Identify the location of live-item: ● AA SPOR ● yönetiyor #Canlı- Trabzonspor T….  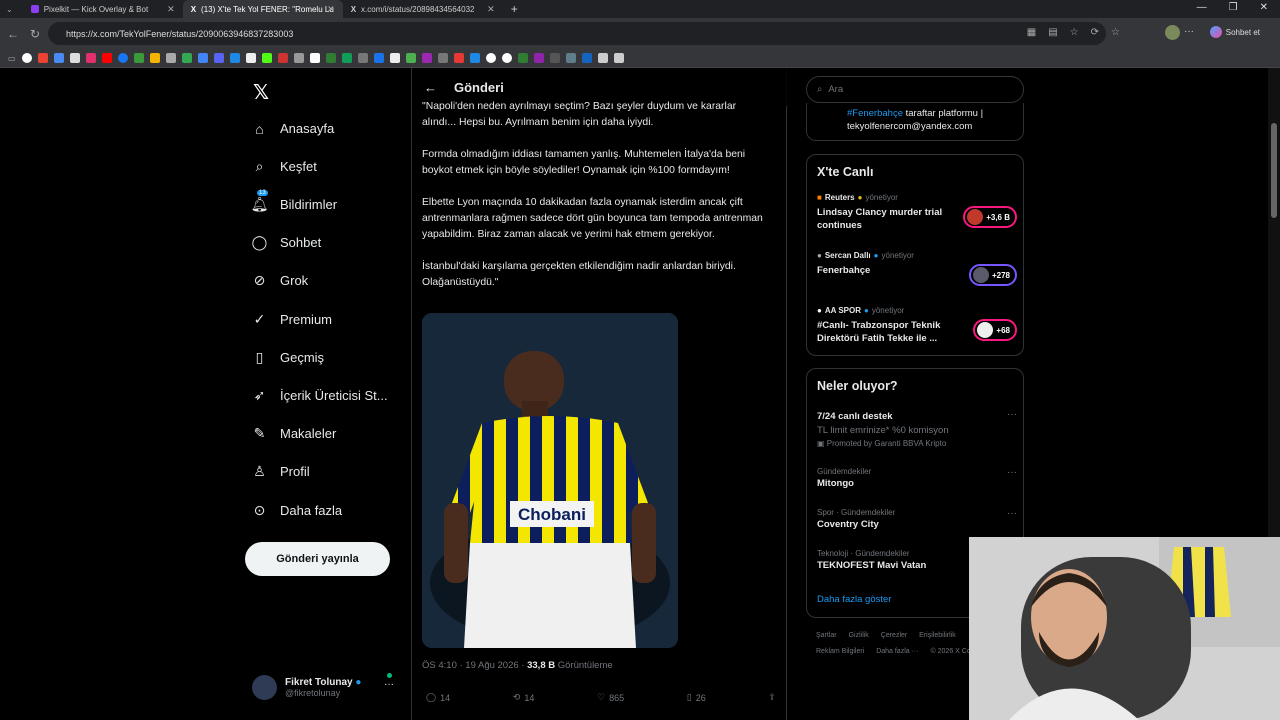
(917, 325).